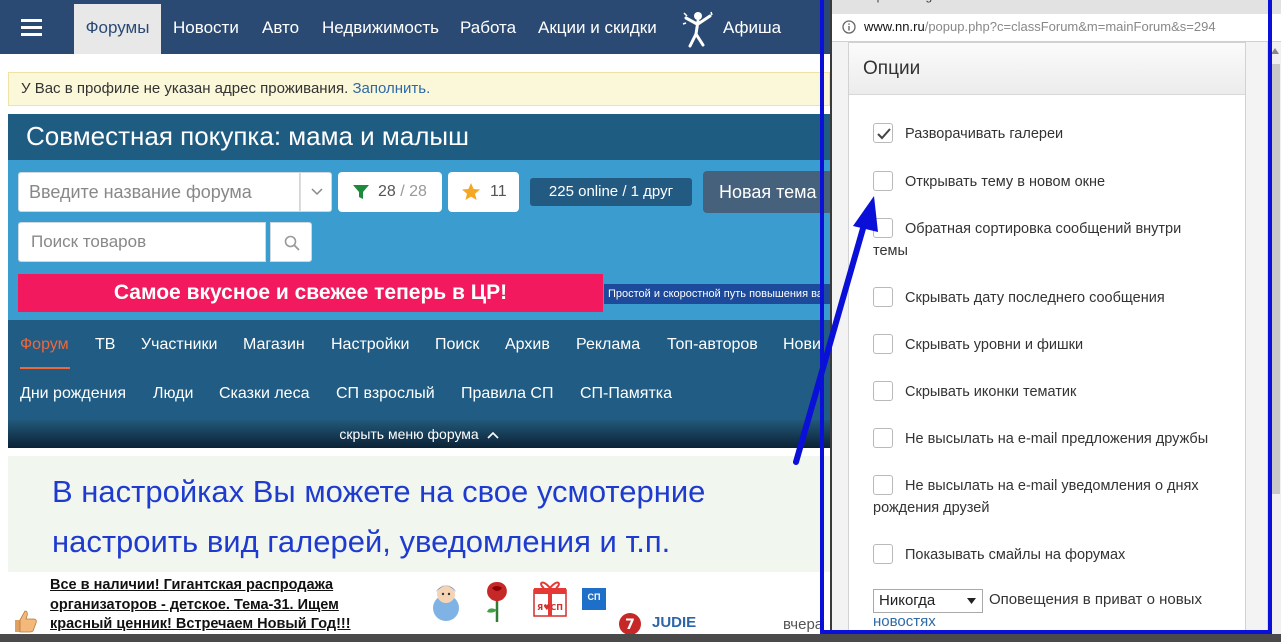  Describe the element at coordinates (626, 394) in the screenshot. I see `menu-sp-memo: СП-Памятка` at that location.